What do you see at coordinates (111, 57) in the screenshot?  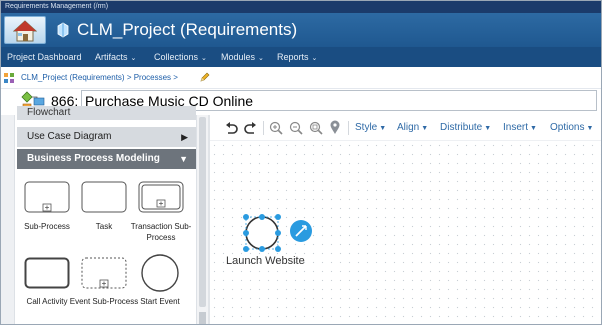 I see `menu-label: Artifacts` at bounding box center [111, 57].